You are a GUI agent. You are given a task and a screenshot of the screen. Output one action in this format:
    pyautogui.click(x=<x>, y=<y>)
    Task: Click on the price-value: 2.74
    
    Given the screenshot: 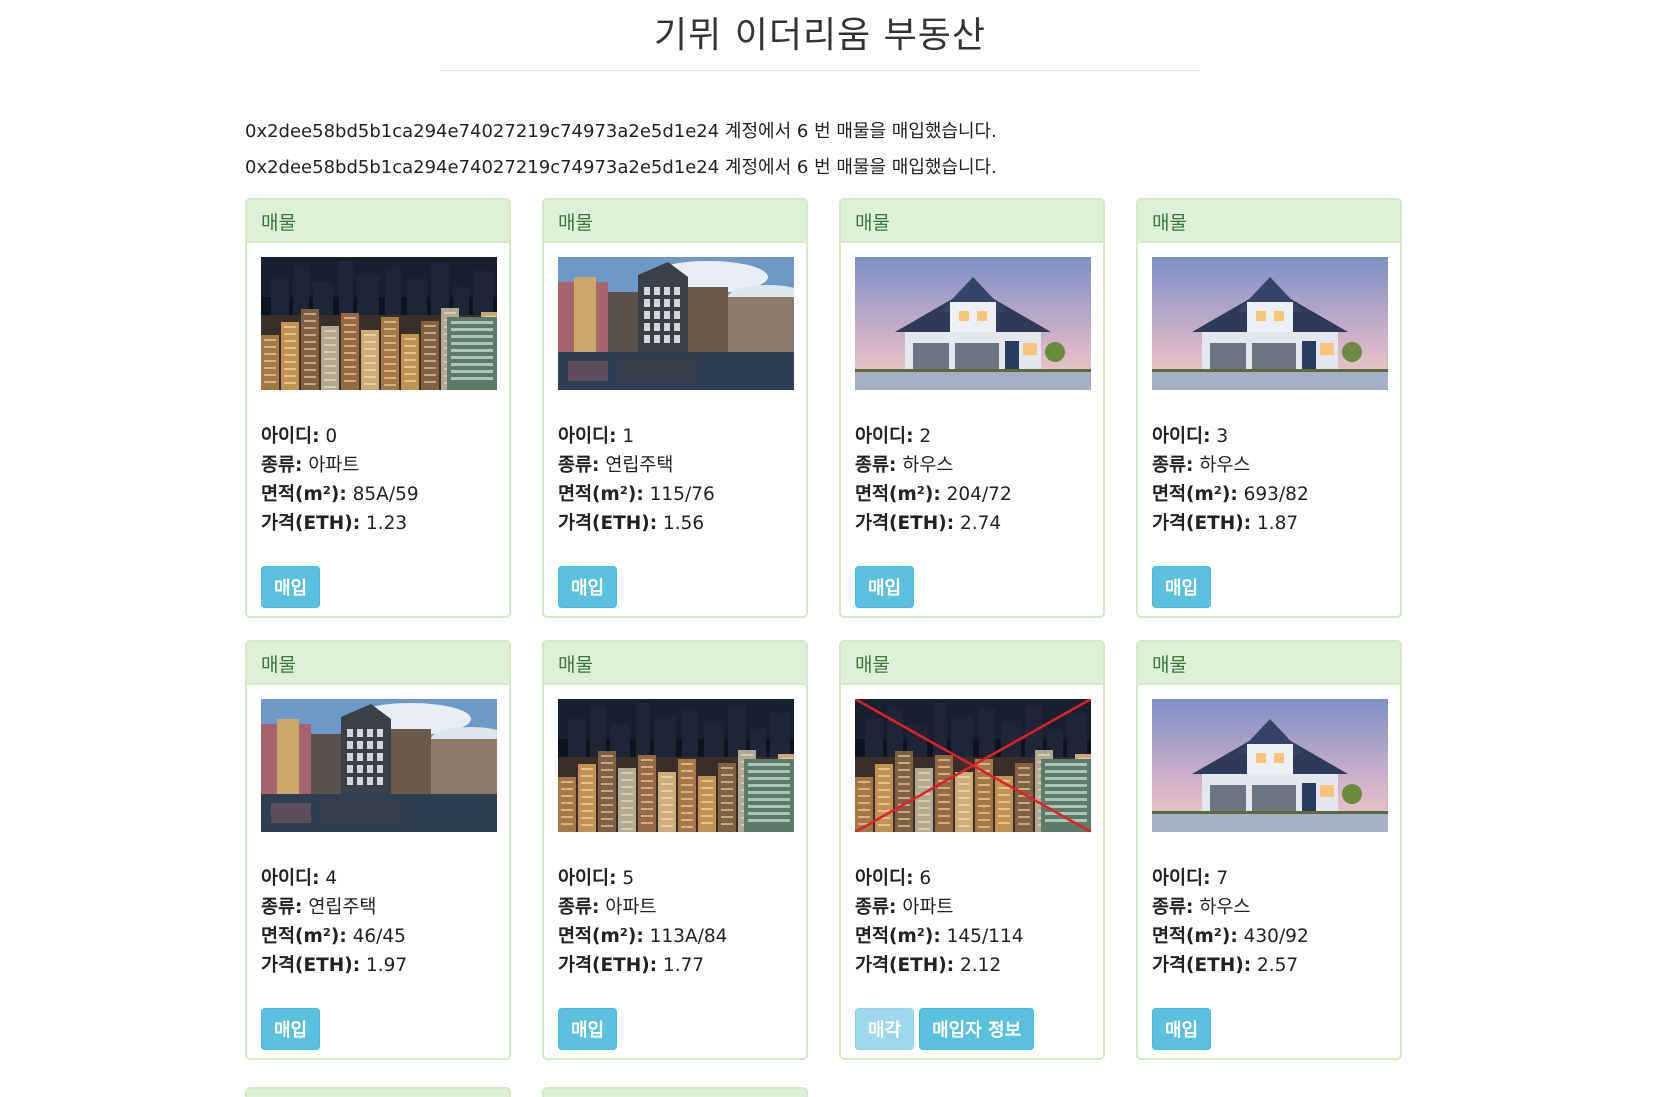 What is the action you would take?
    pyautogui.click(x=981, y=523)
    